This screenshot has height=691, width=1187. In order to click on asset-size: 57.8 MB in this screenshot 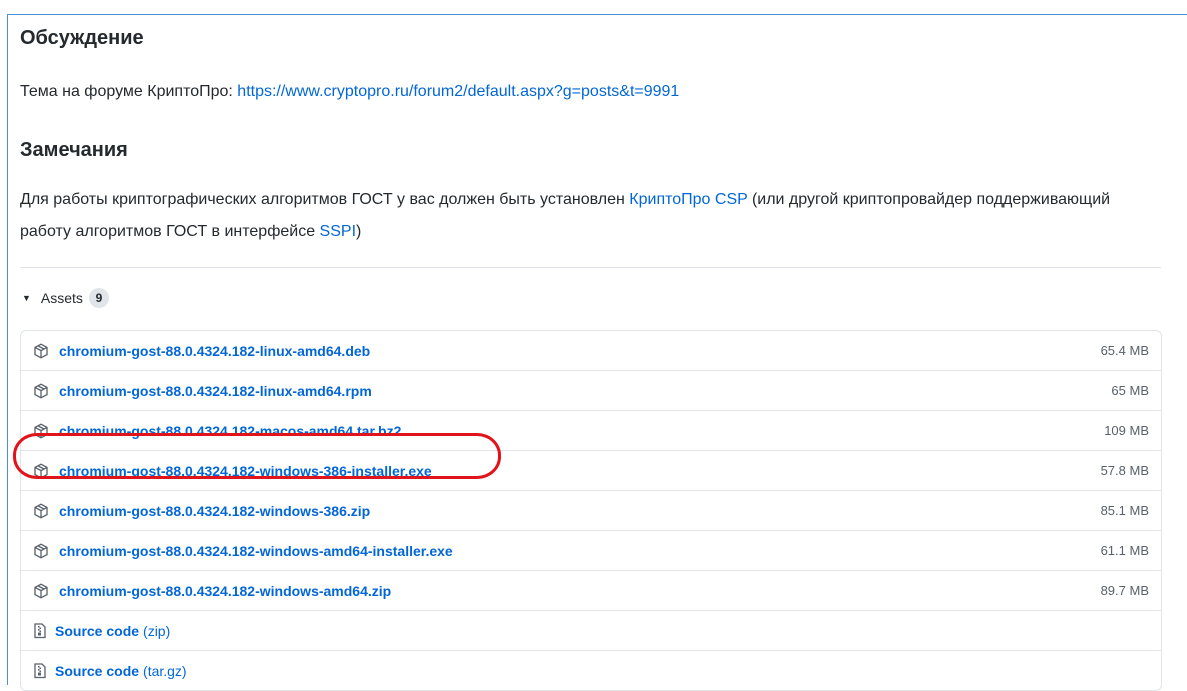, I will do `click(1124, 470)`.